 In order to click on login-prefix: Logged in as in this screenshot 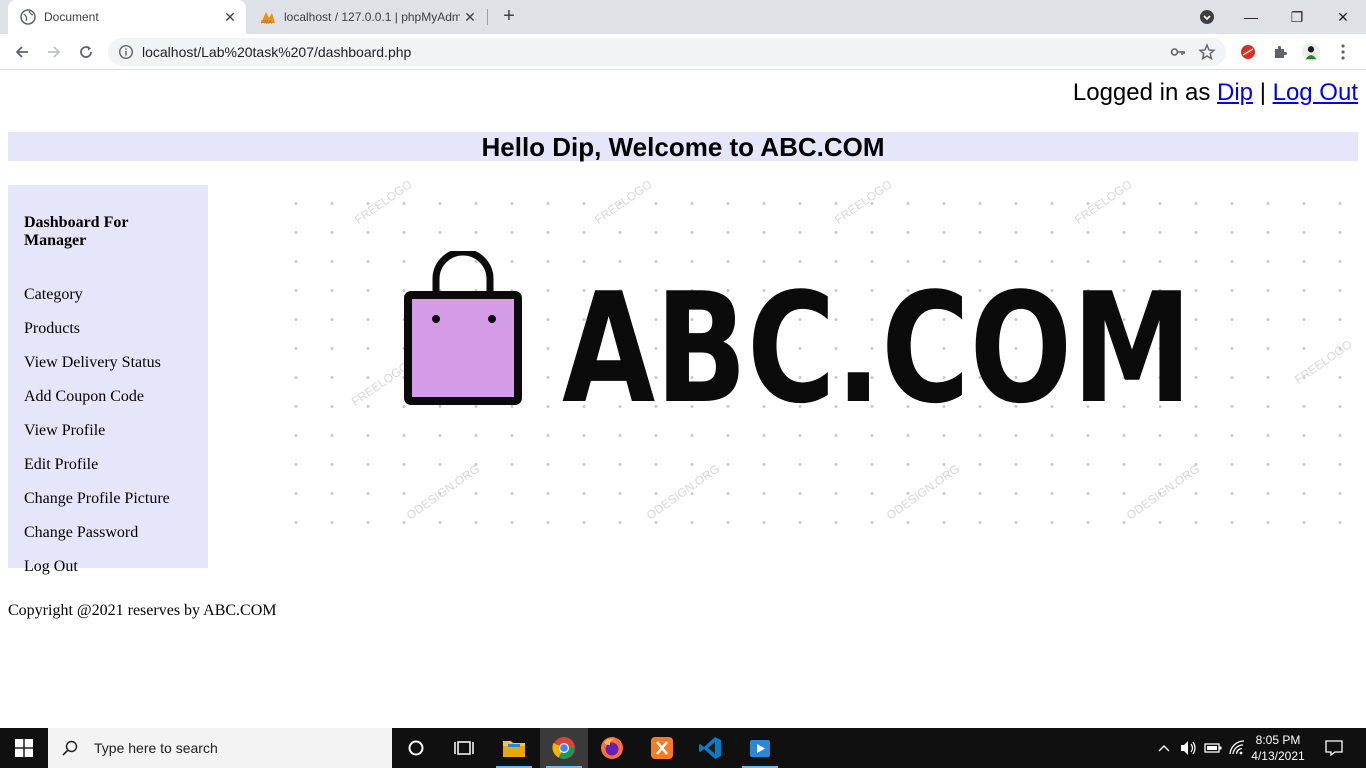, I will do `click(1141, 92)`.